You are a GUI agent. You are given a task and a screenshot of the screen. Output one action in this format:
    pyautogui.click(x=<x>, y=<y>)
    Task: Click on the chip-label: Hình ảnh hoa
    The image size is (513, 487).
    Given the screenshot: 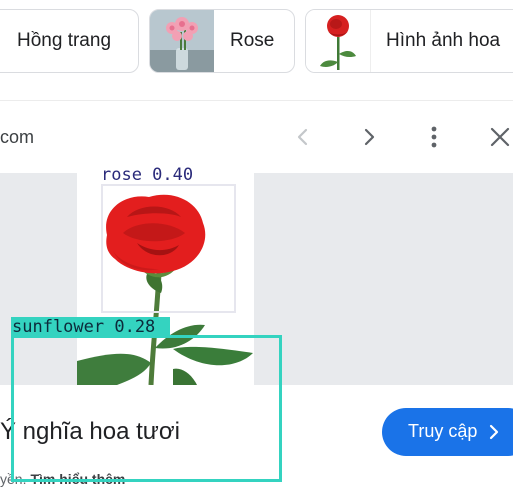 What is the action you would take?
    pyautogui.click(x=443, y=40)
    